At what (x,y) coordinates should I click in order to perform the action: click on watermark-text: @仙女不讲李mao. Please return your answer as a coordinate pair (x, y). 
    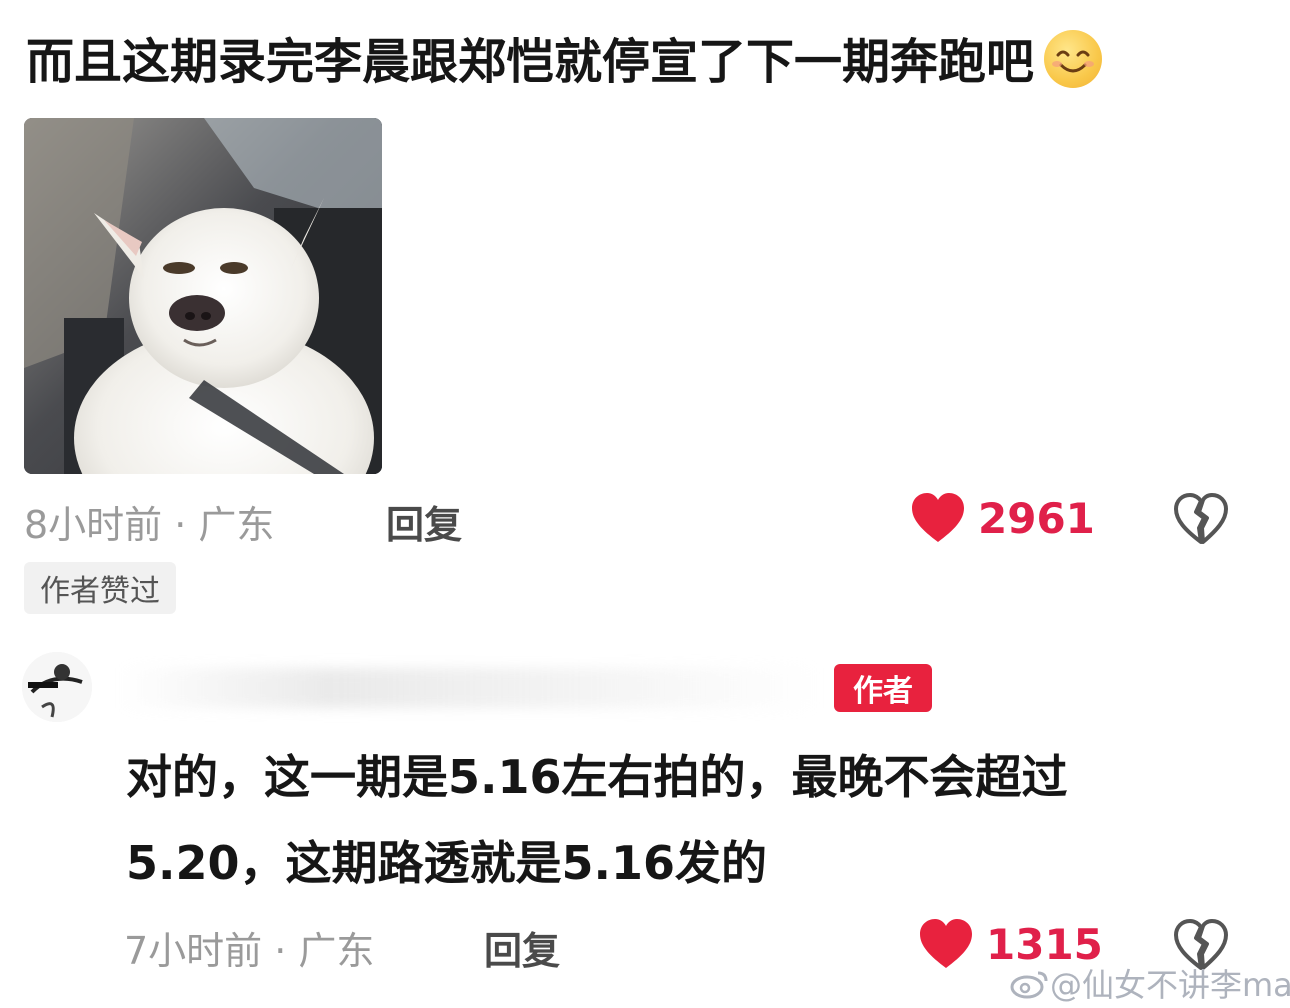
    Looking at the image, I should click on (1170, 985).